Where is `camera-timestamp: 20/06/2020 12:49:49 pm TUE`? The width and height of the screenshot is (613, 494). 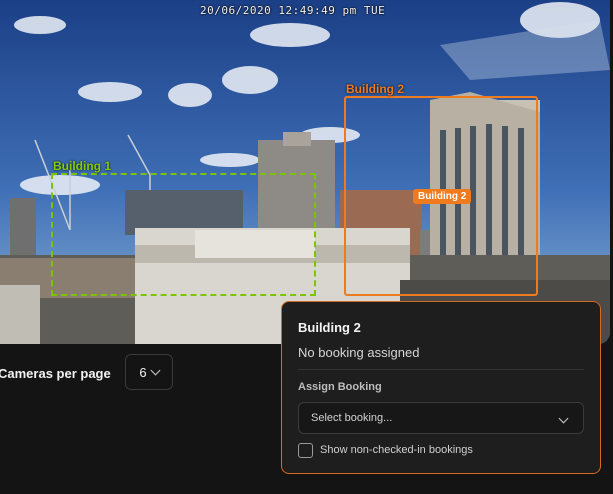 camera-timestamp: 20/06/2020 12:49:49 pm TUE is located at coordinates (293, 10).